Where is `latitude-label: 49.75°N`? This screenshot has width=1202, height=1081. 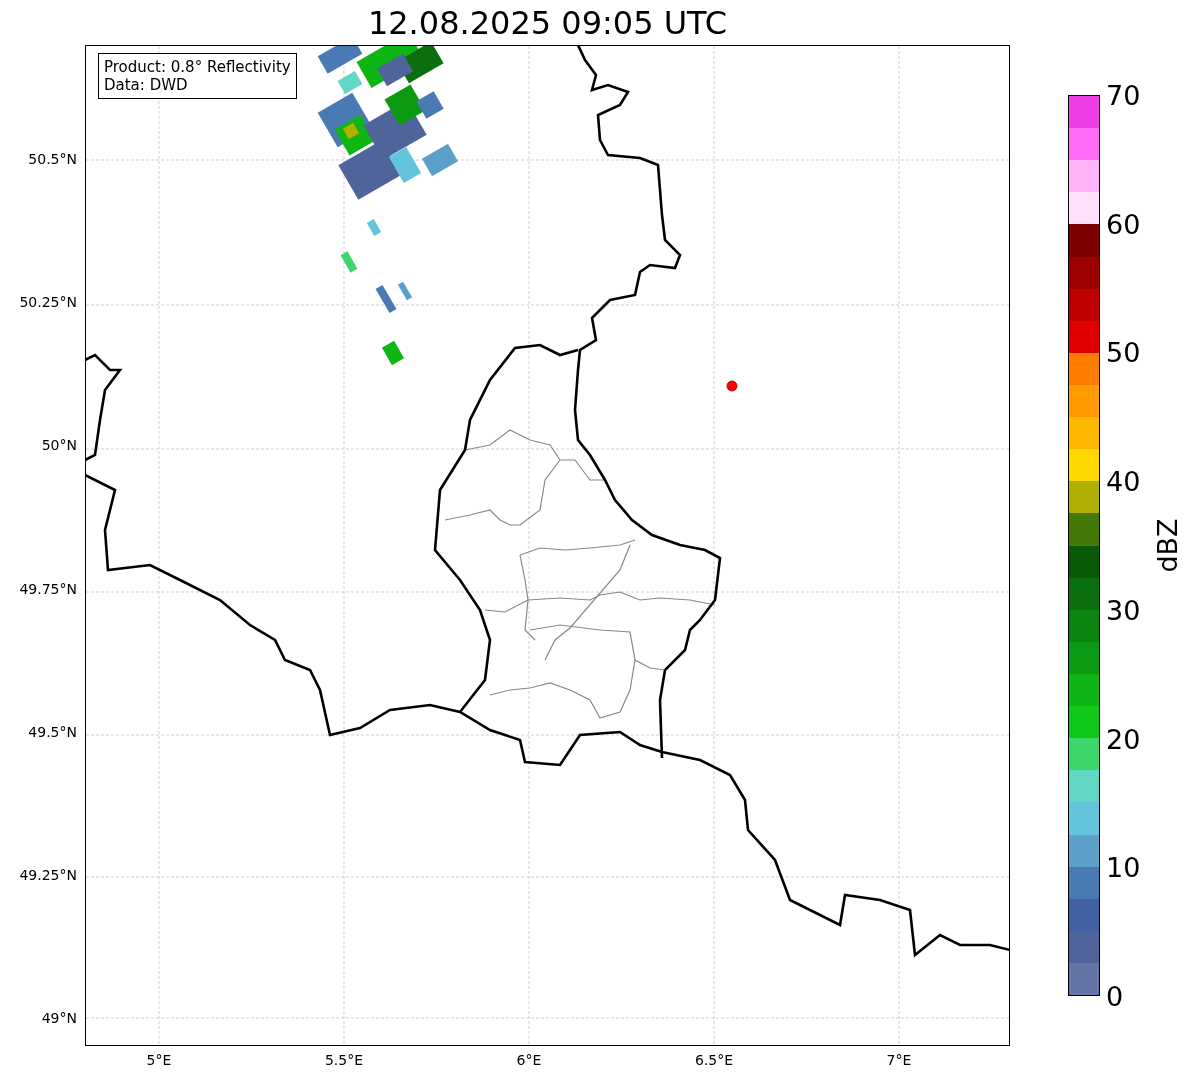
latitude-label: 49.75°N is located at coordinates (48, 588).